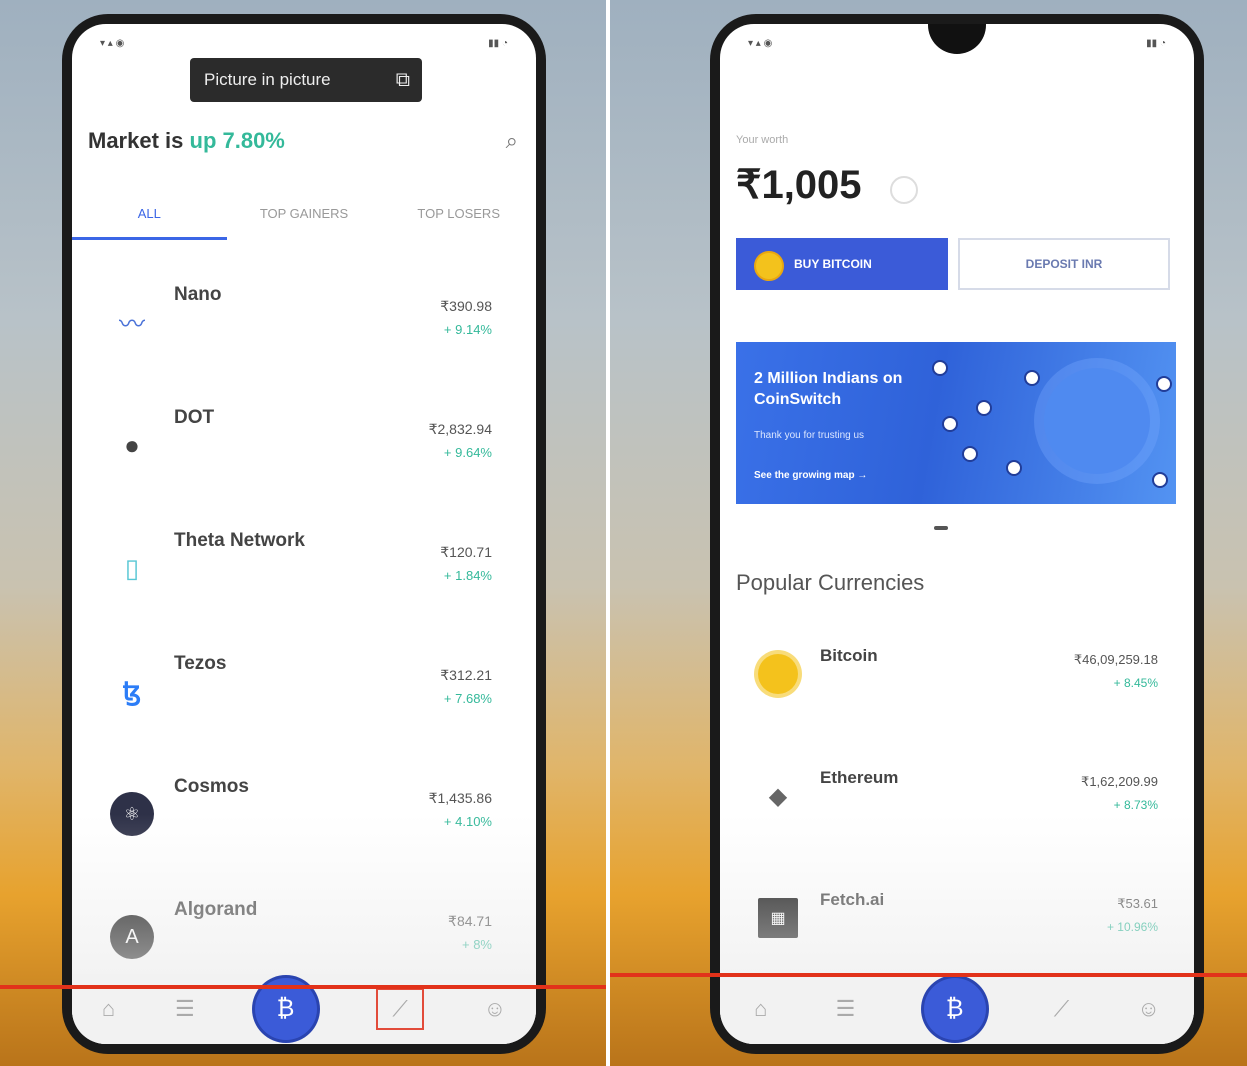 The image size is (1247, 1066). Describe the element at coordinates (466, 552) in the screenshot. I see `coin-price: ₹120.71` at that location.